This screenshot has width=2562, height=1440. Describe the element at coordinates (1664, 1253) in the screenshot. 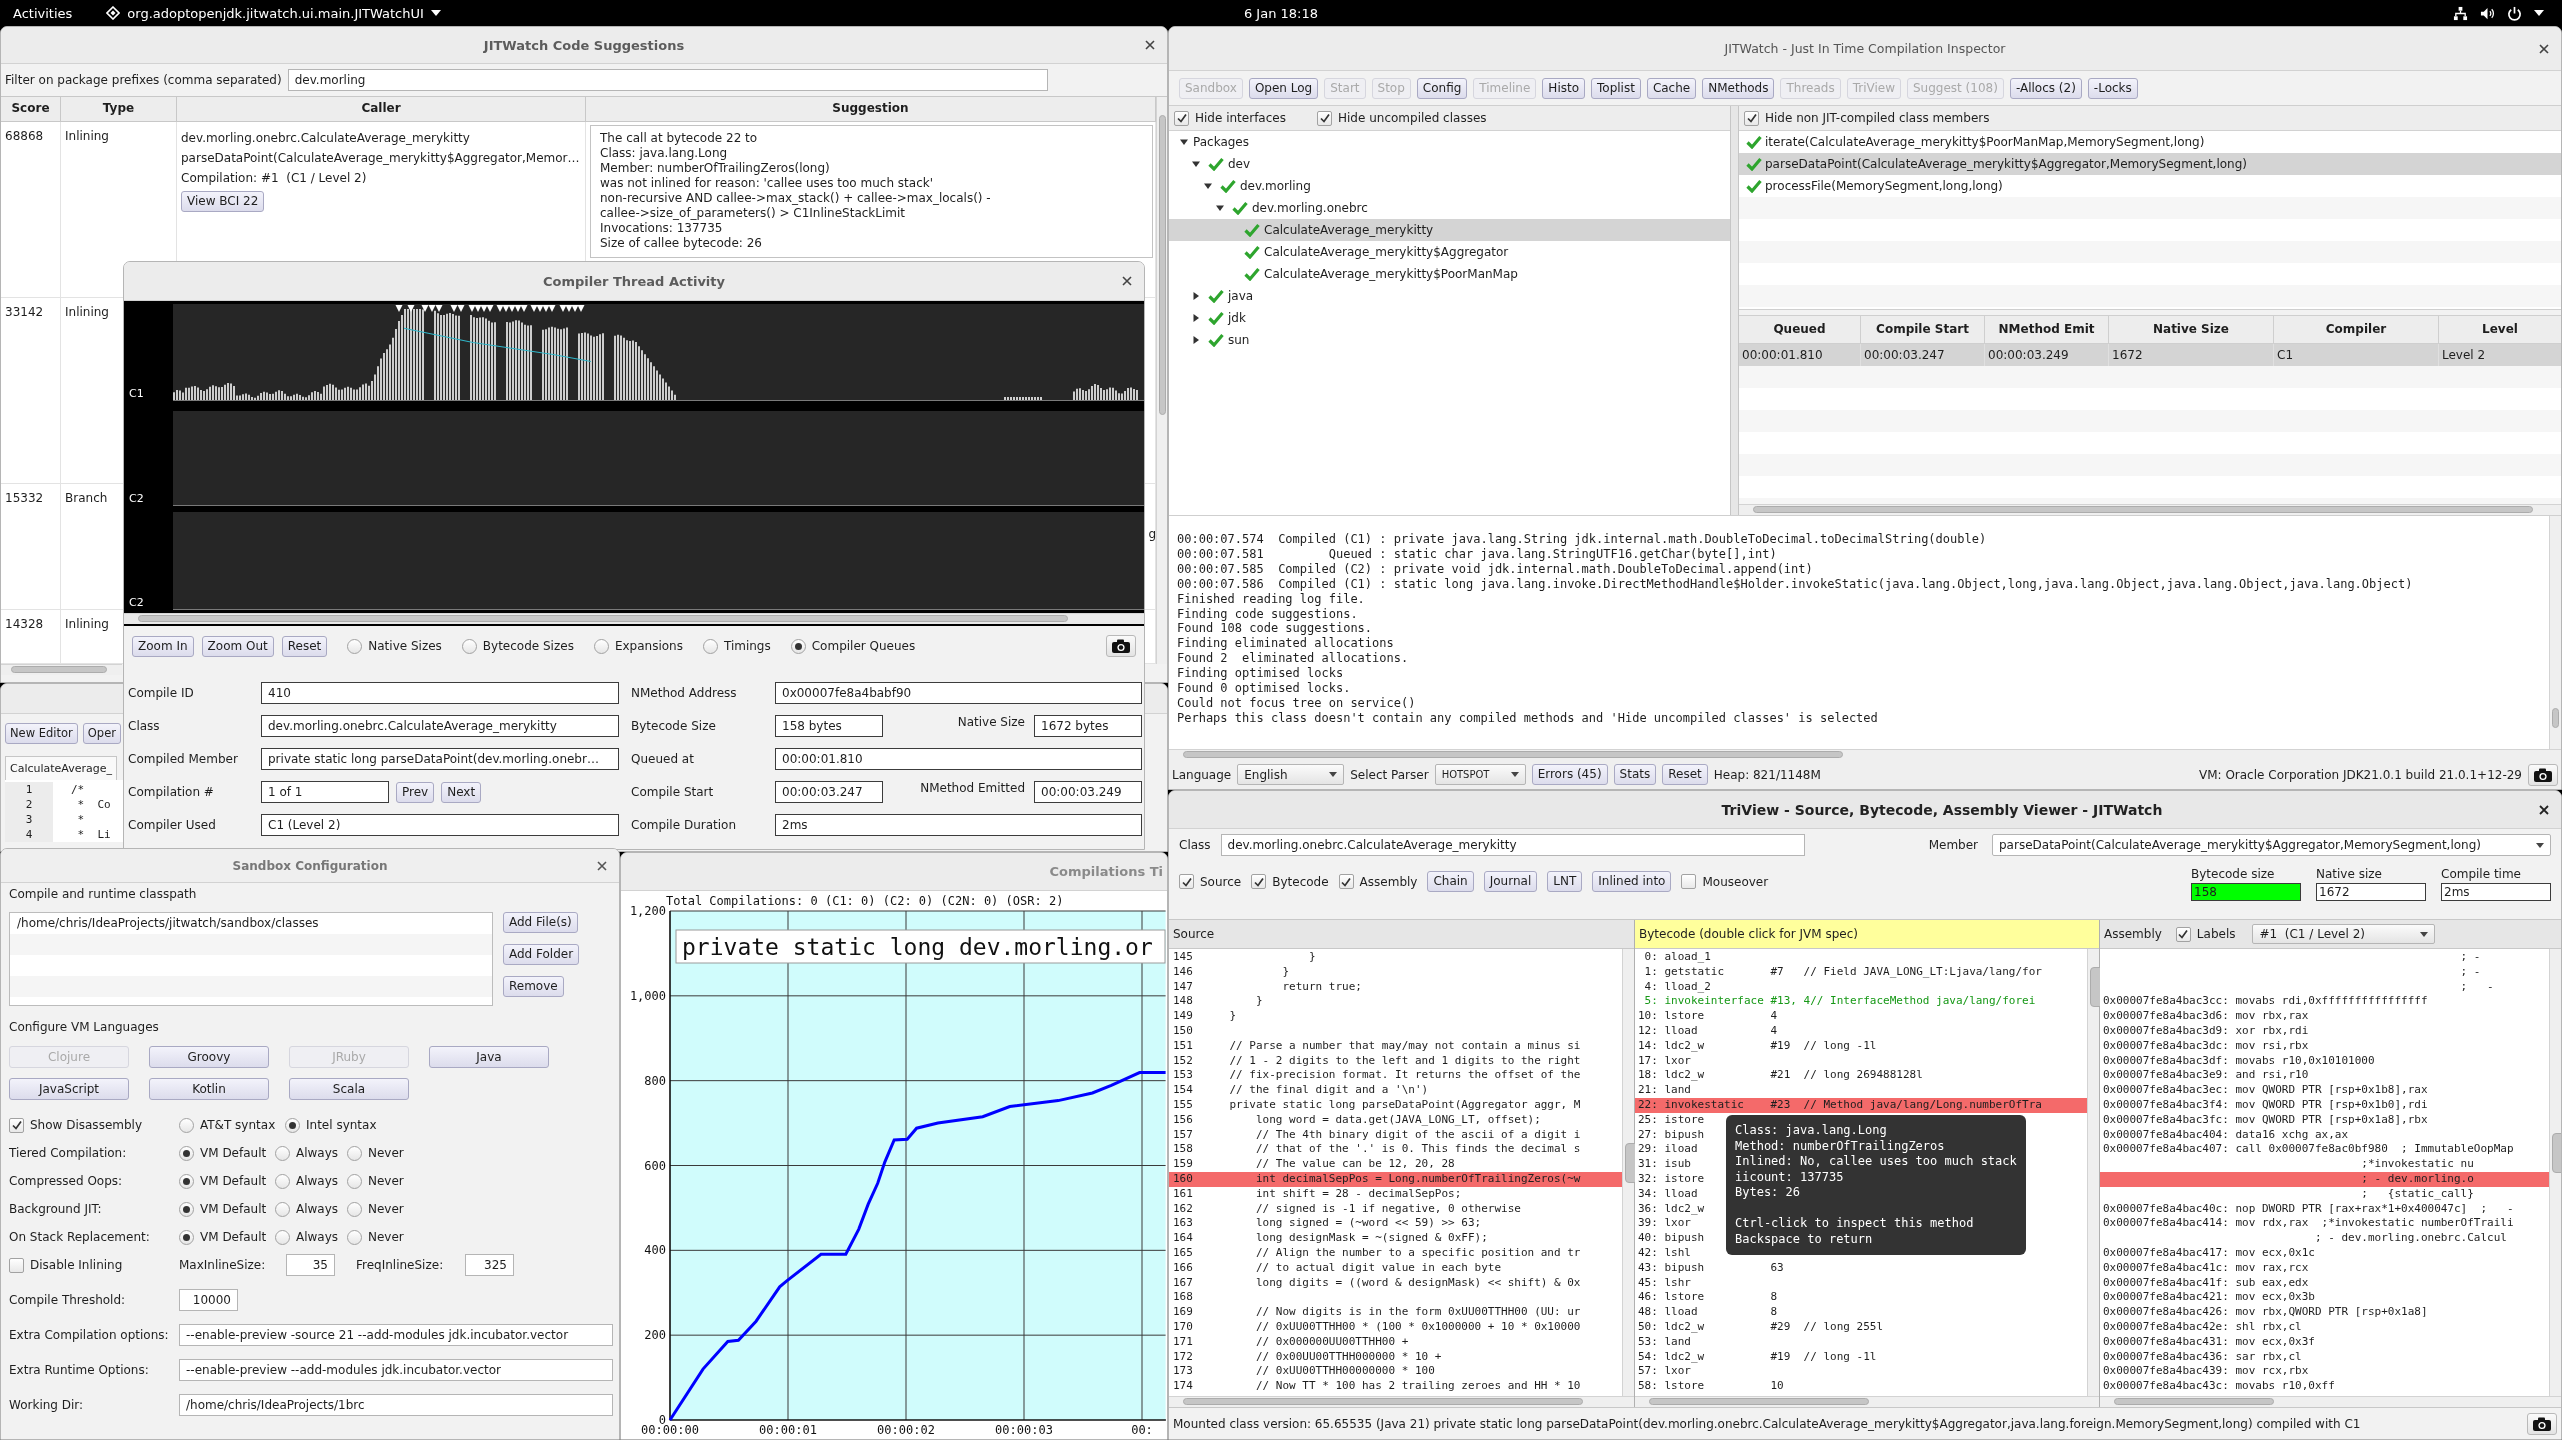

I see `bytecode-line: 42: lshl` at that location.